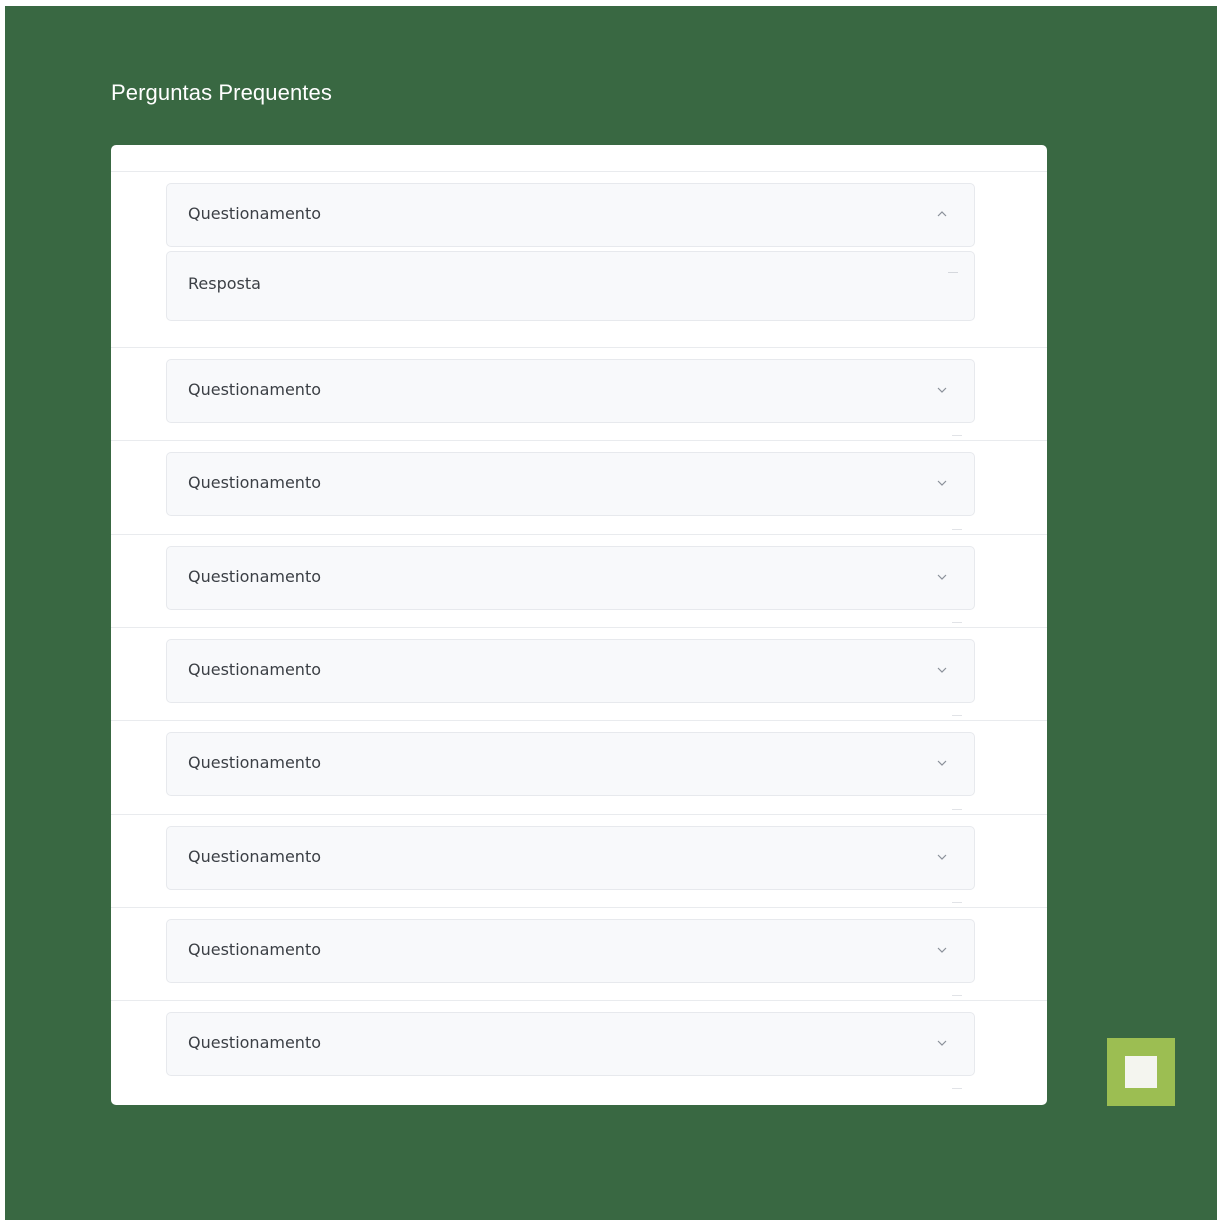 The height and width of the screenshot is (1220, 1217). Describe the element at coordinates (570, 215) in the screenshot. I see `faq-question-button-1: Questionamento` at that location.